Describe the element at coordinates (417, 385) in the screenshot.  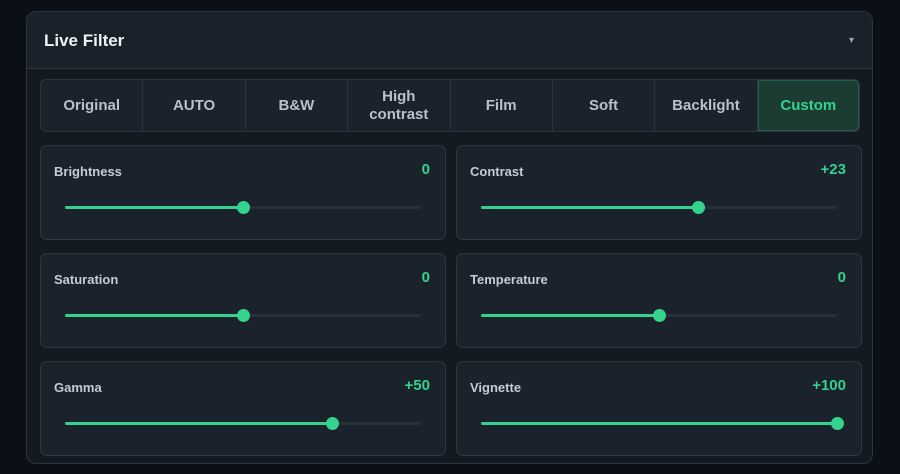
I see `slider-value: +50` at that location.